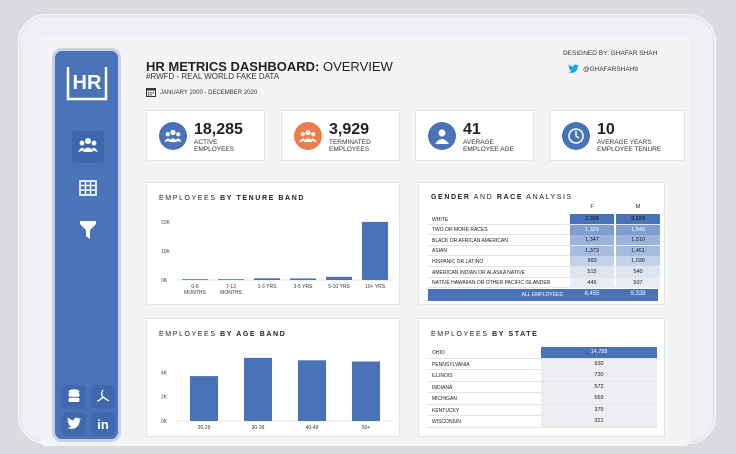 This screenshot has width=736, height=454. Describe the element at coordinates (213, 76) in the screenshot. I see `page-subtitle: #RWFD - REAL WORLD FAKE DATA` at that location.